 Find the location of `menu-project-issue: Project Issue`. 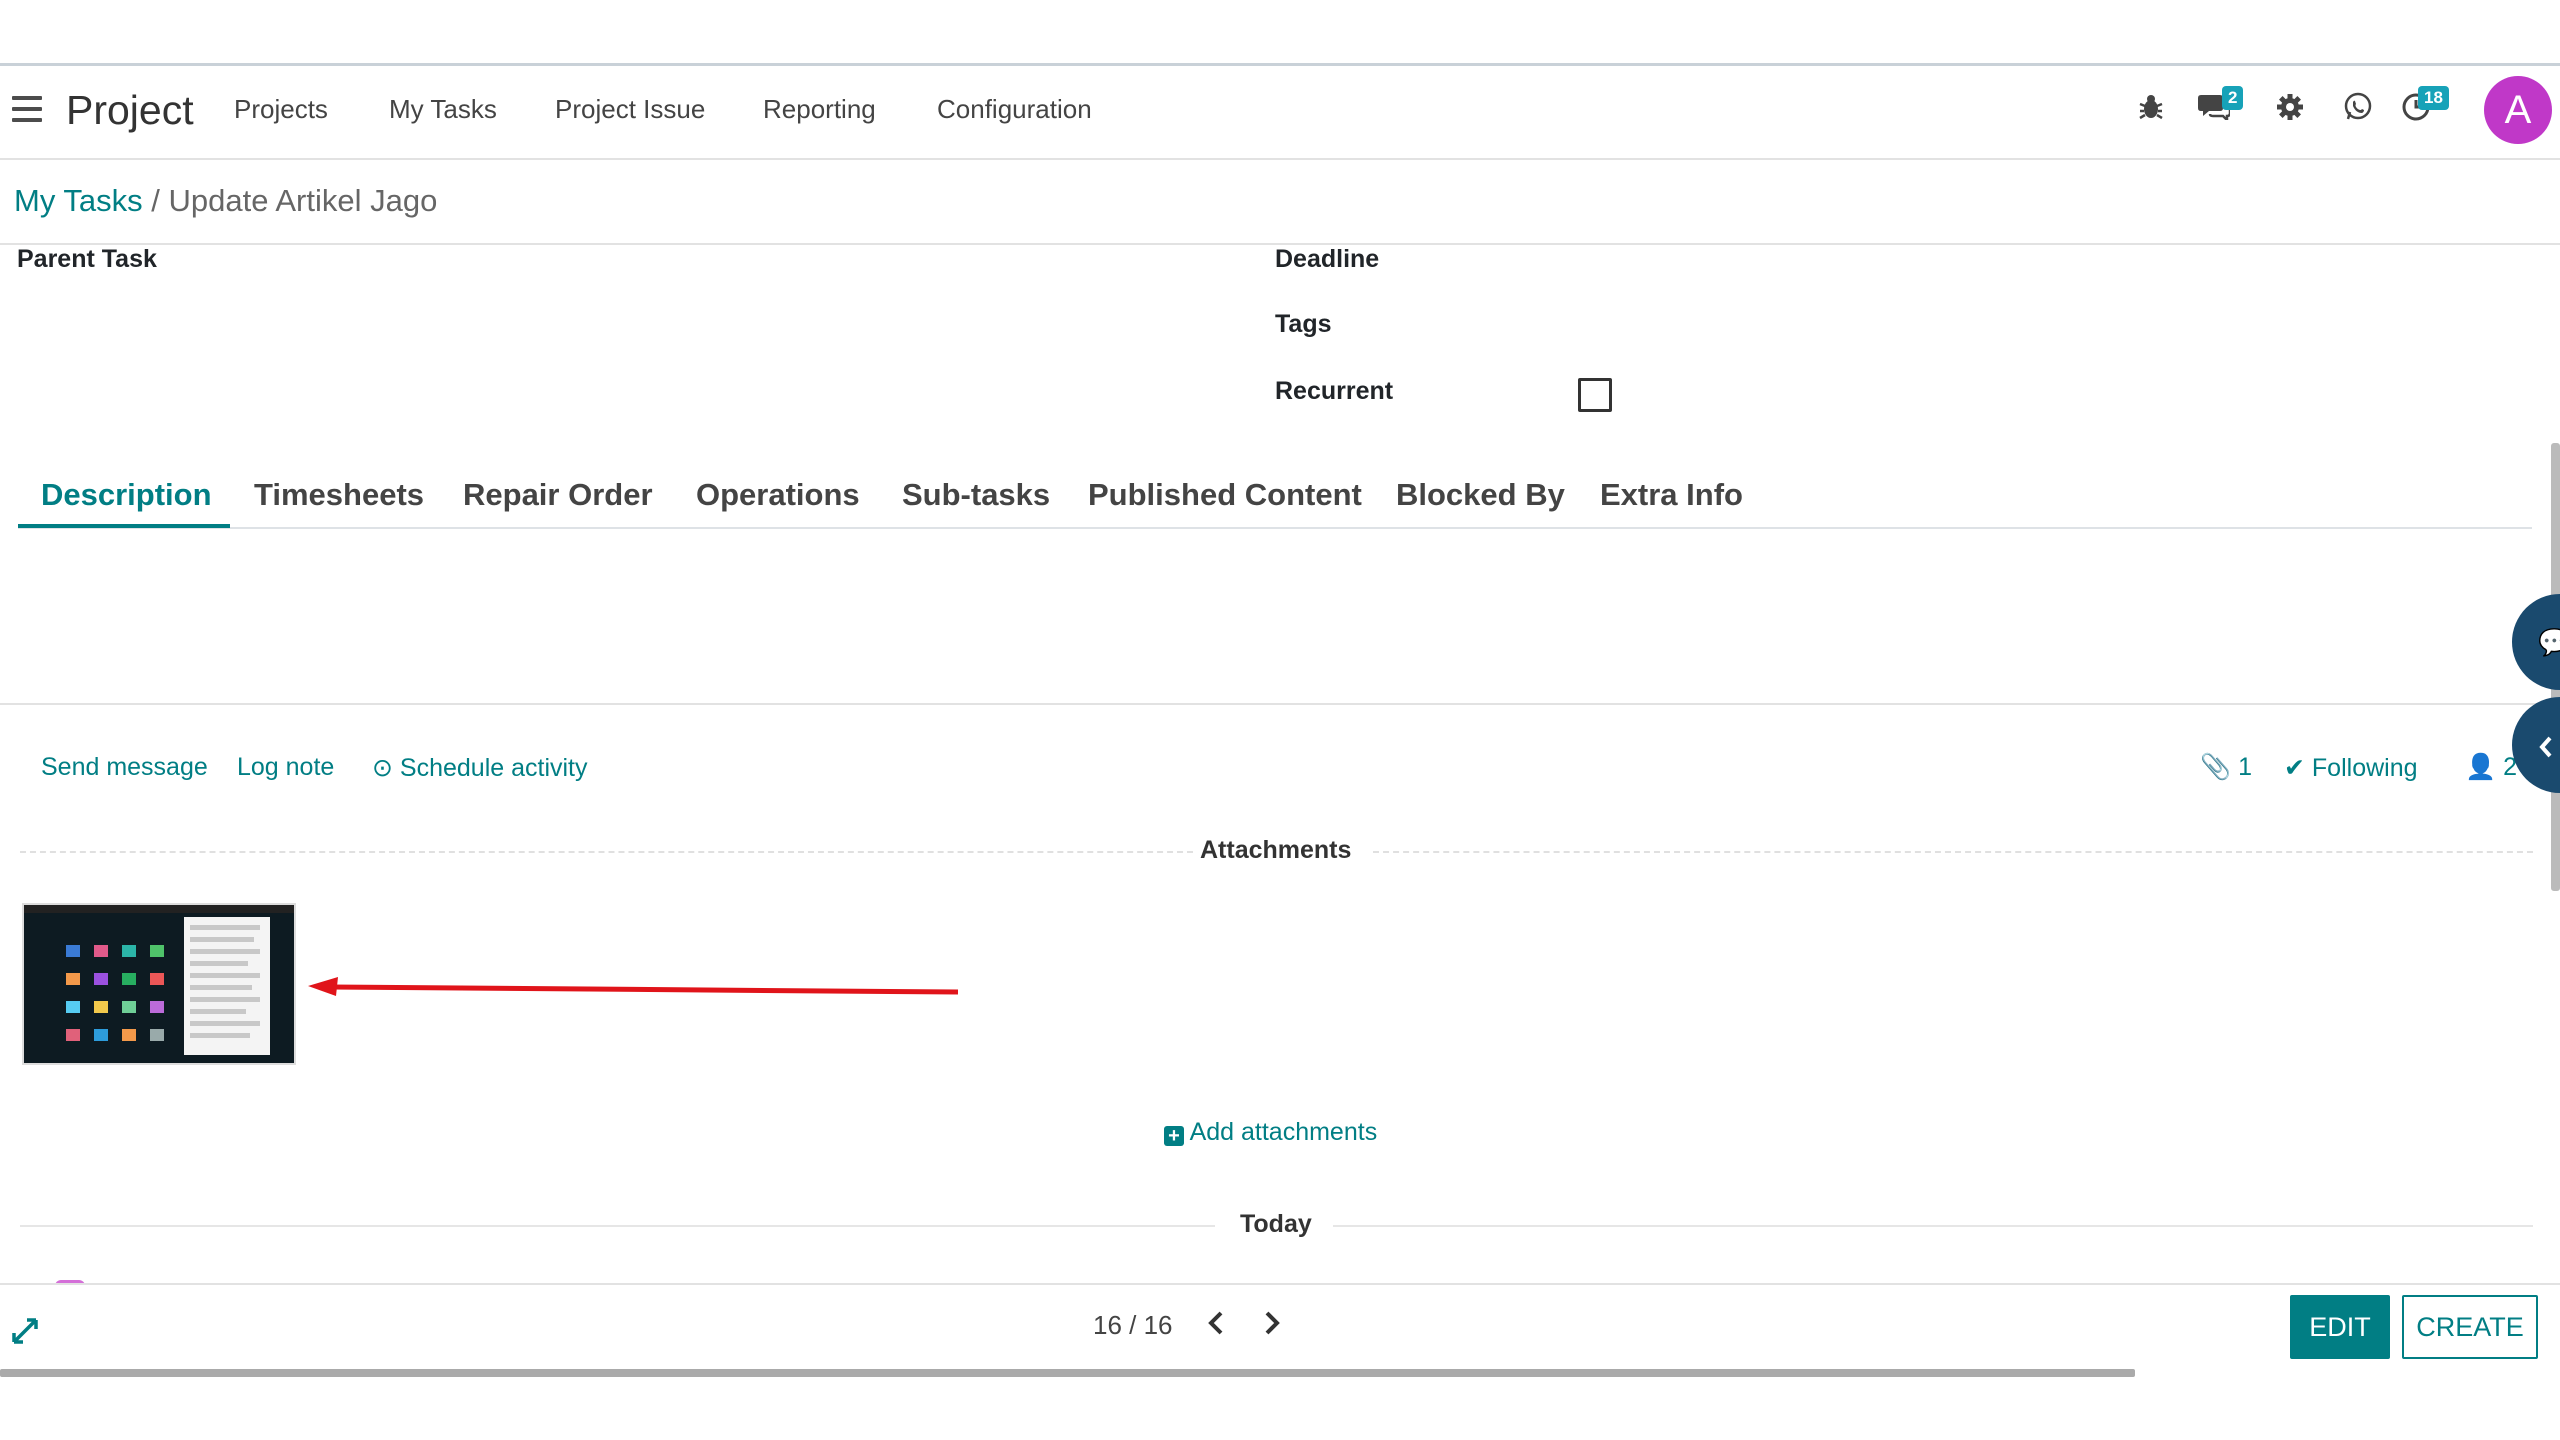

menu-project-issue: Project Issue is located at coordinates (630, 109).